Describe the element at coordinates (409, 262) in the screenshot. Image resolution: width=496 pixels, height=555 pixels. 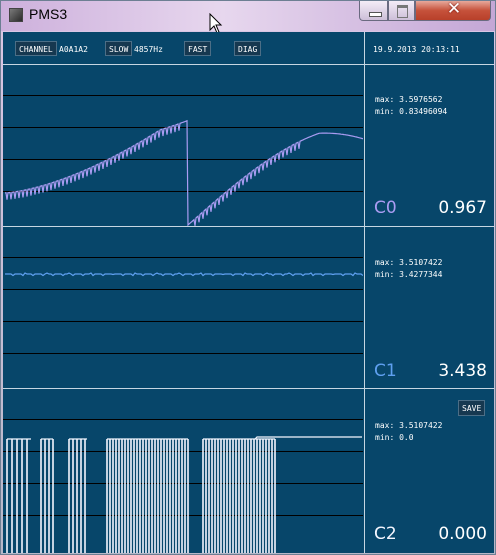
I see `c1-max: max: 3.5107422` at that location.